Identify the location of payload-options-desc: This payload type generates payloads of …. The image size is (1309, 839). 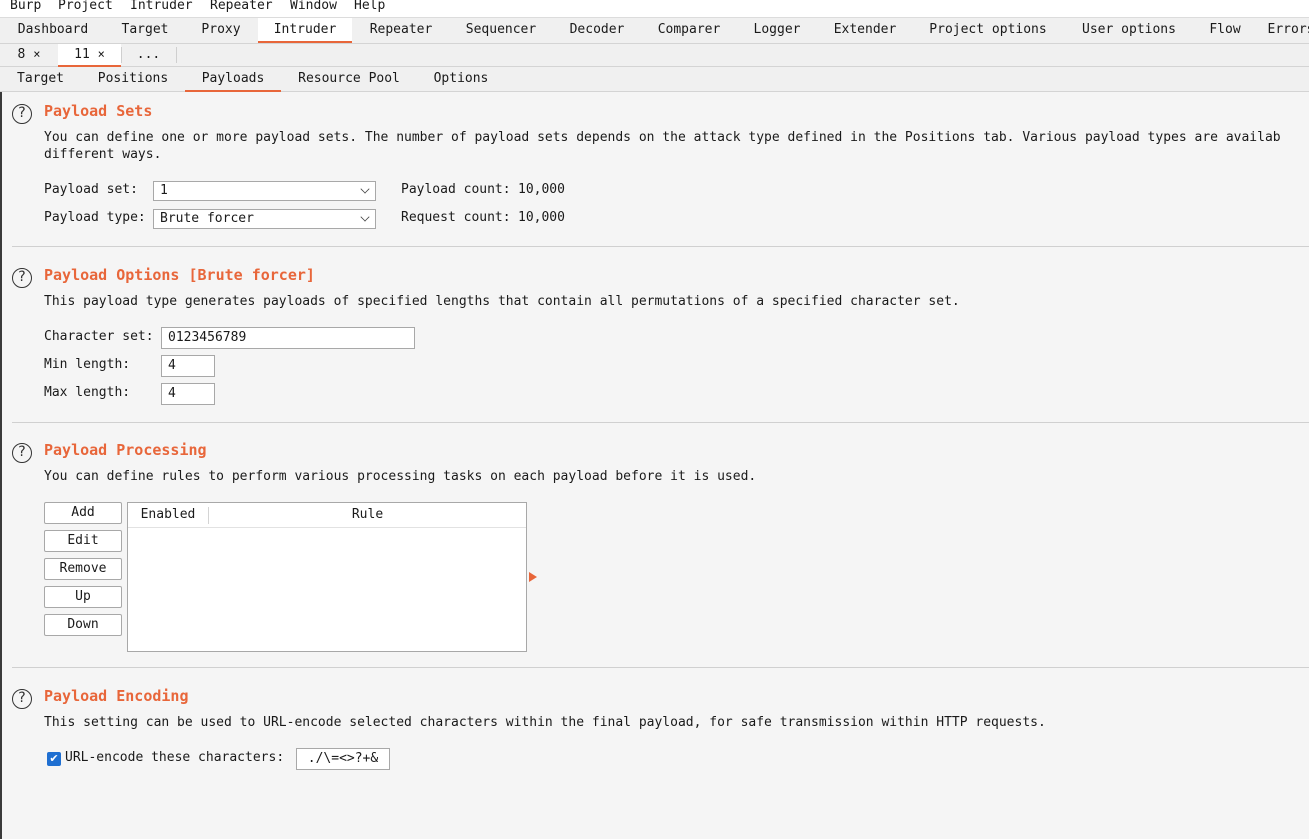
(502, 301).